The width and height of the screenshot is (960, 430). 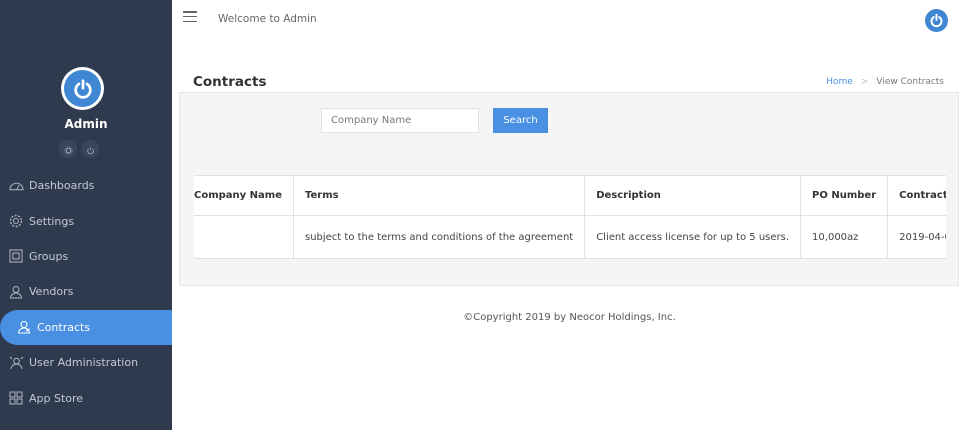 I want to click on user-actions, so click(x=79, y=149).